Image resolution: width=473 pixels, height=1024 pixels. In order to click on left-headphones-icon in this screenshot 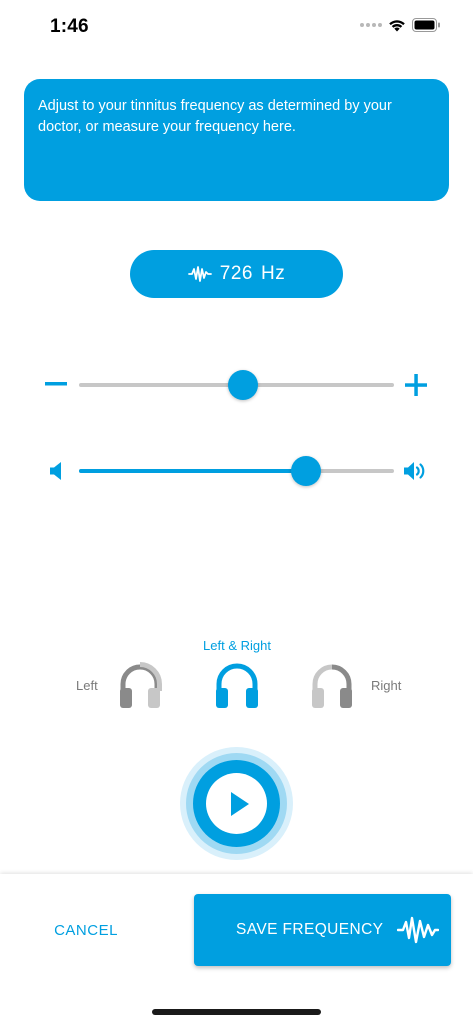, I will do `click(140, 685)`.